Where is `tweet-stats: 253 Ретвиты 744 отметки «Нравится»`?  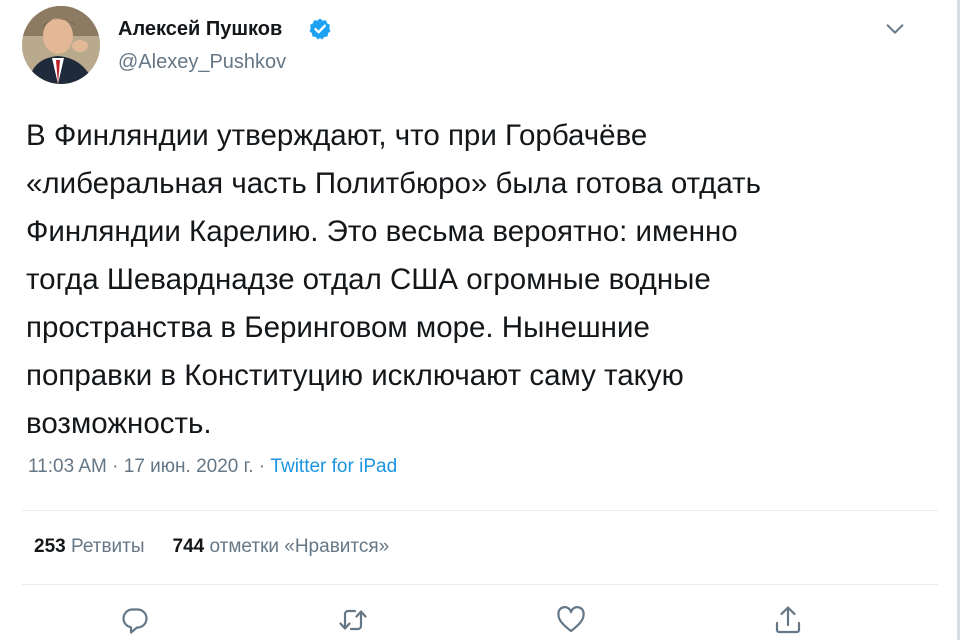 tweet-stats: 253 Ретвиты 744 отметки «Нравится» is located at coordinates (211, 547).